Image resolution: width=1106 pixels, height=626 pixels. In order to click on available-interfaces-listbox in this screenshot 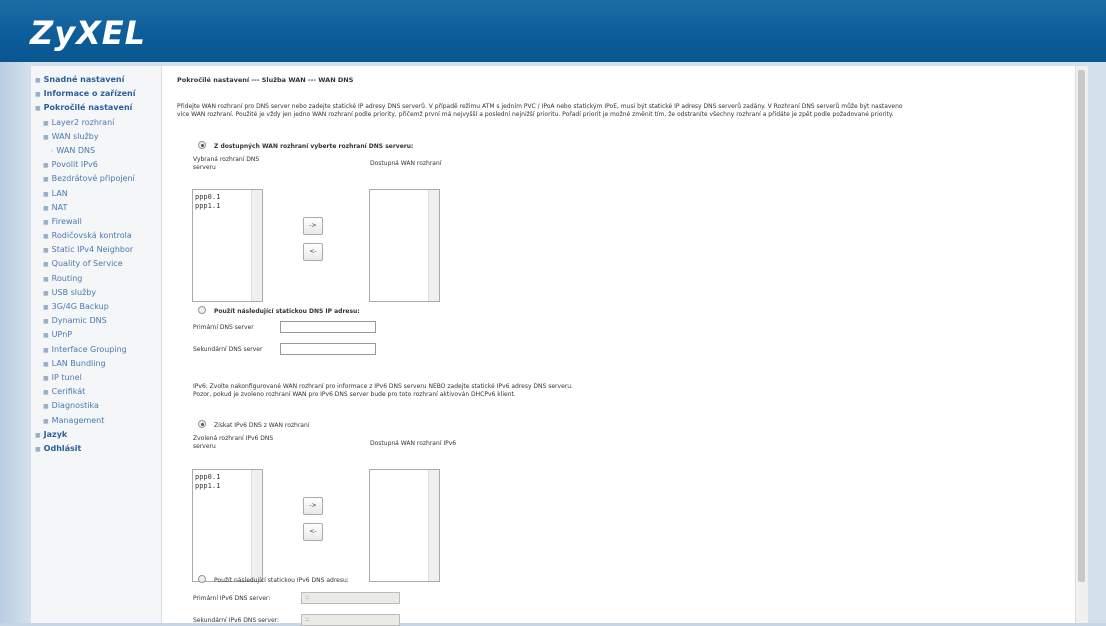, I will do `click(404, 245)`.